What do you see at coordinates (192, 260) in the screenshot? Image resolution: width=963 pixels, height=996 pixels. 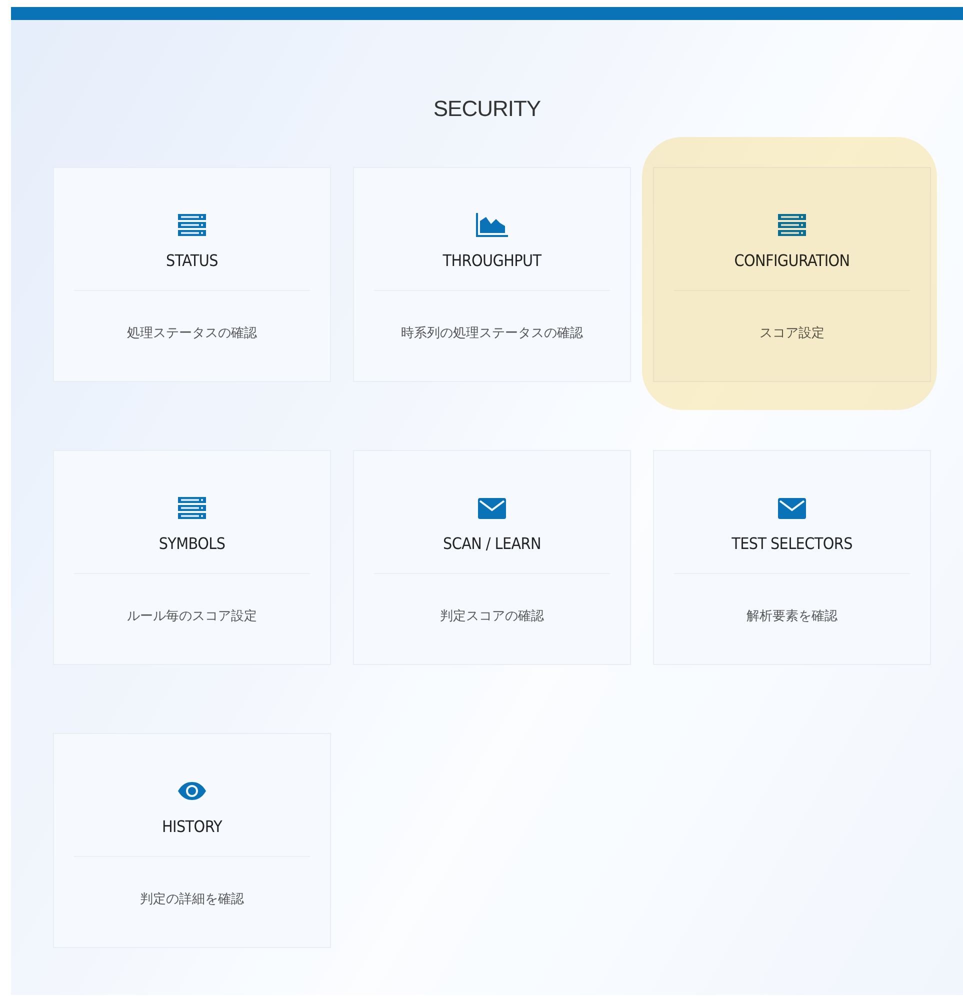 I see `card-title: STATUS` at bounding box center [192, 260].